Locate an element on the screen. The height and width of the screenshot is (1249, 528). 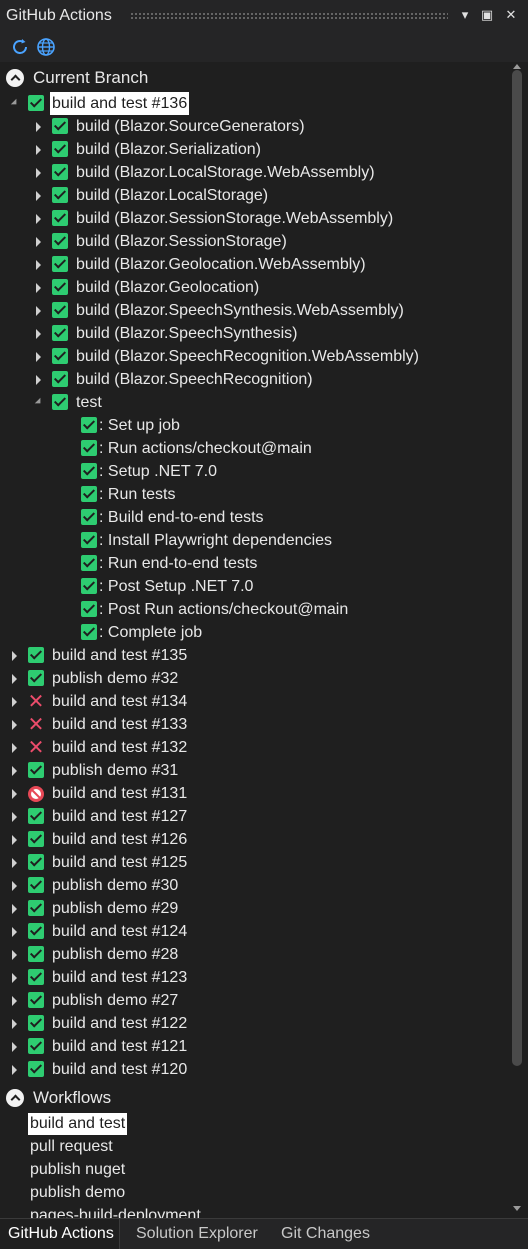
run-row: build and test #124 is located at coordinates (250, 931).